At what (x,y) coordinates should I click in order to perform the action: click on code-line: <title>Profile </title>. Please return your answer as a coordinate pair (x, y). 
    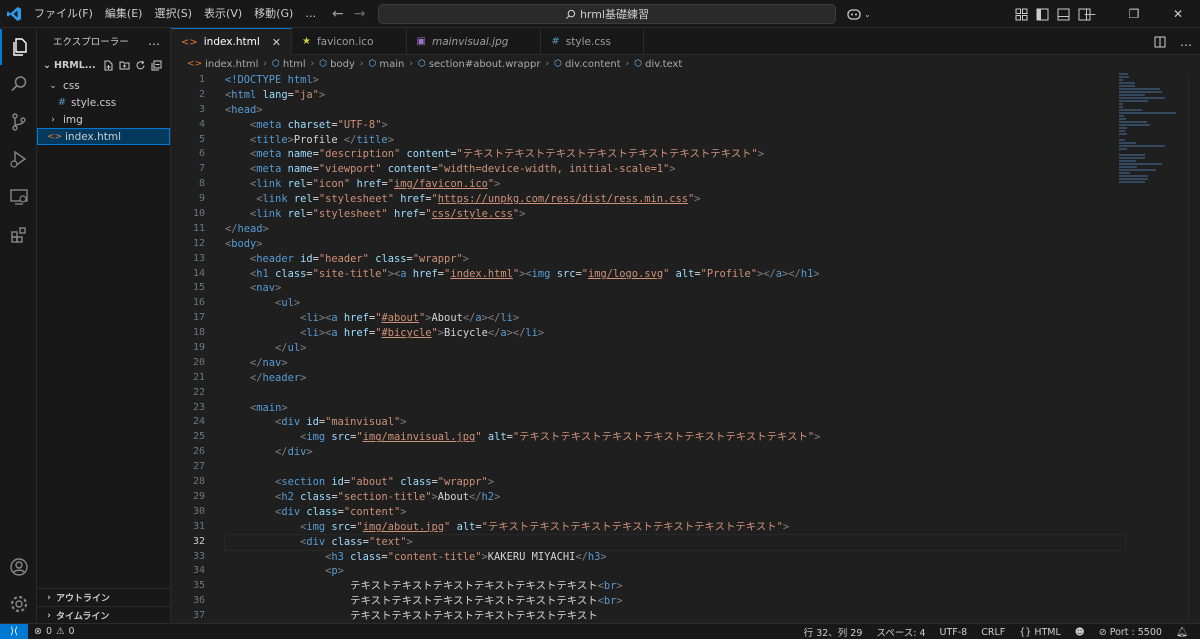
    Looking at the image, I should click on (675, 140).